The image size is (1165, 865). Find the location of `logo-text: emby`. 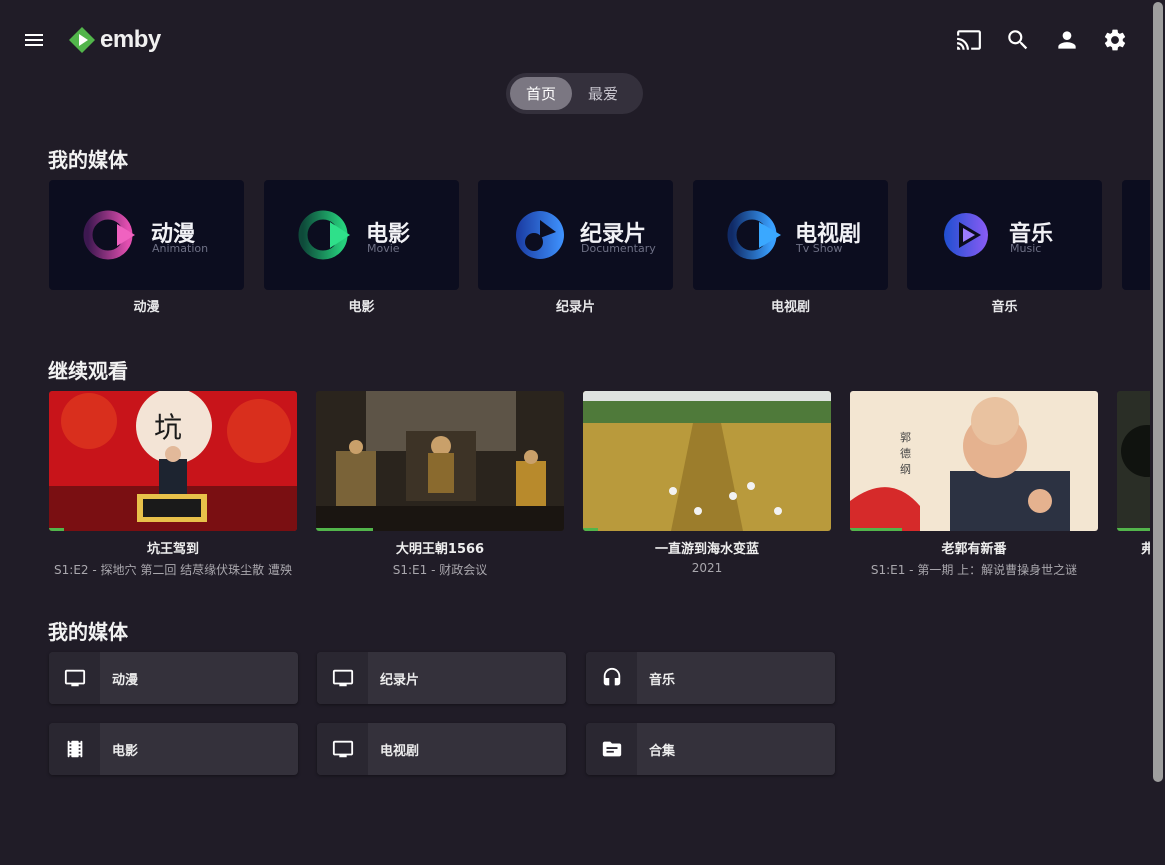

logo-text: emby is located at coordinates (130, 39).